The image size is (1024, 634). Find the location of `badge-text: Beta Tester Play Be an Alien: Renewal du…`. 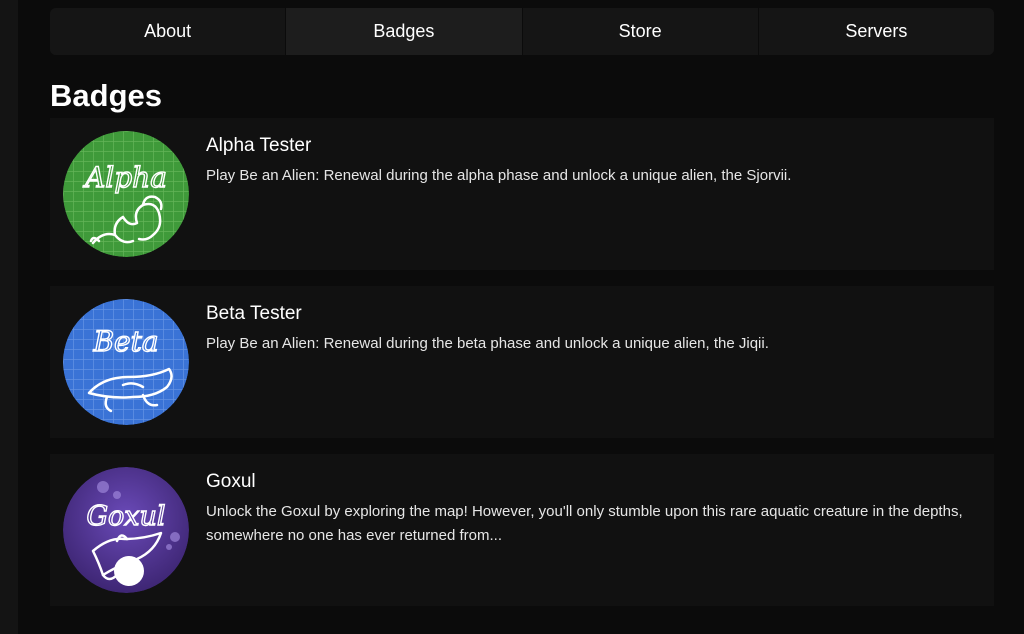

badge-text: Beta Tester Play Be an Alien: Renewal du… is located at coordinates (495, 370).